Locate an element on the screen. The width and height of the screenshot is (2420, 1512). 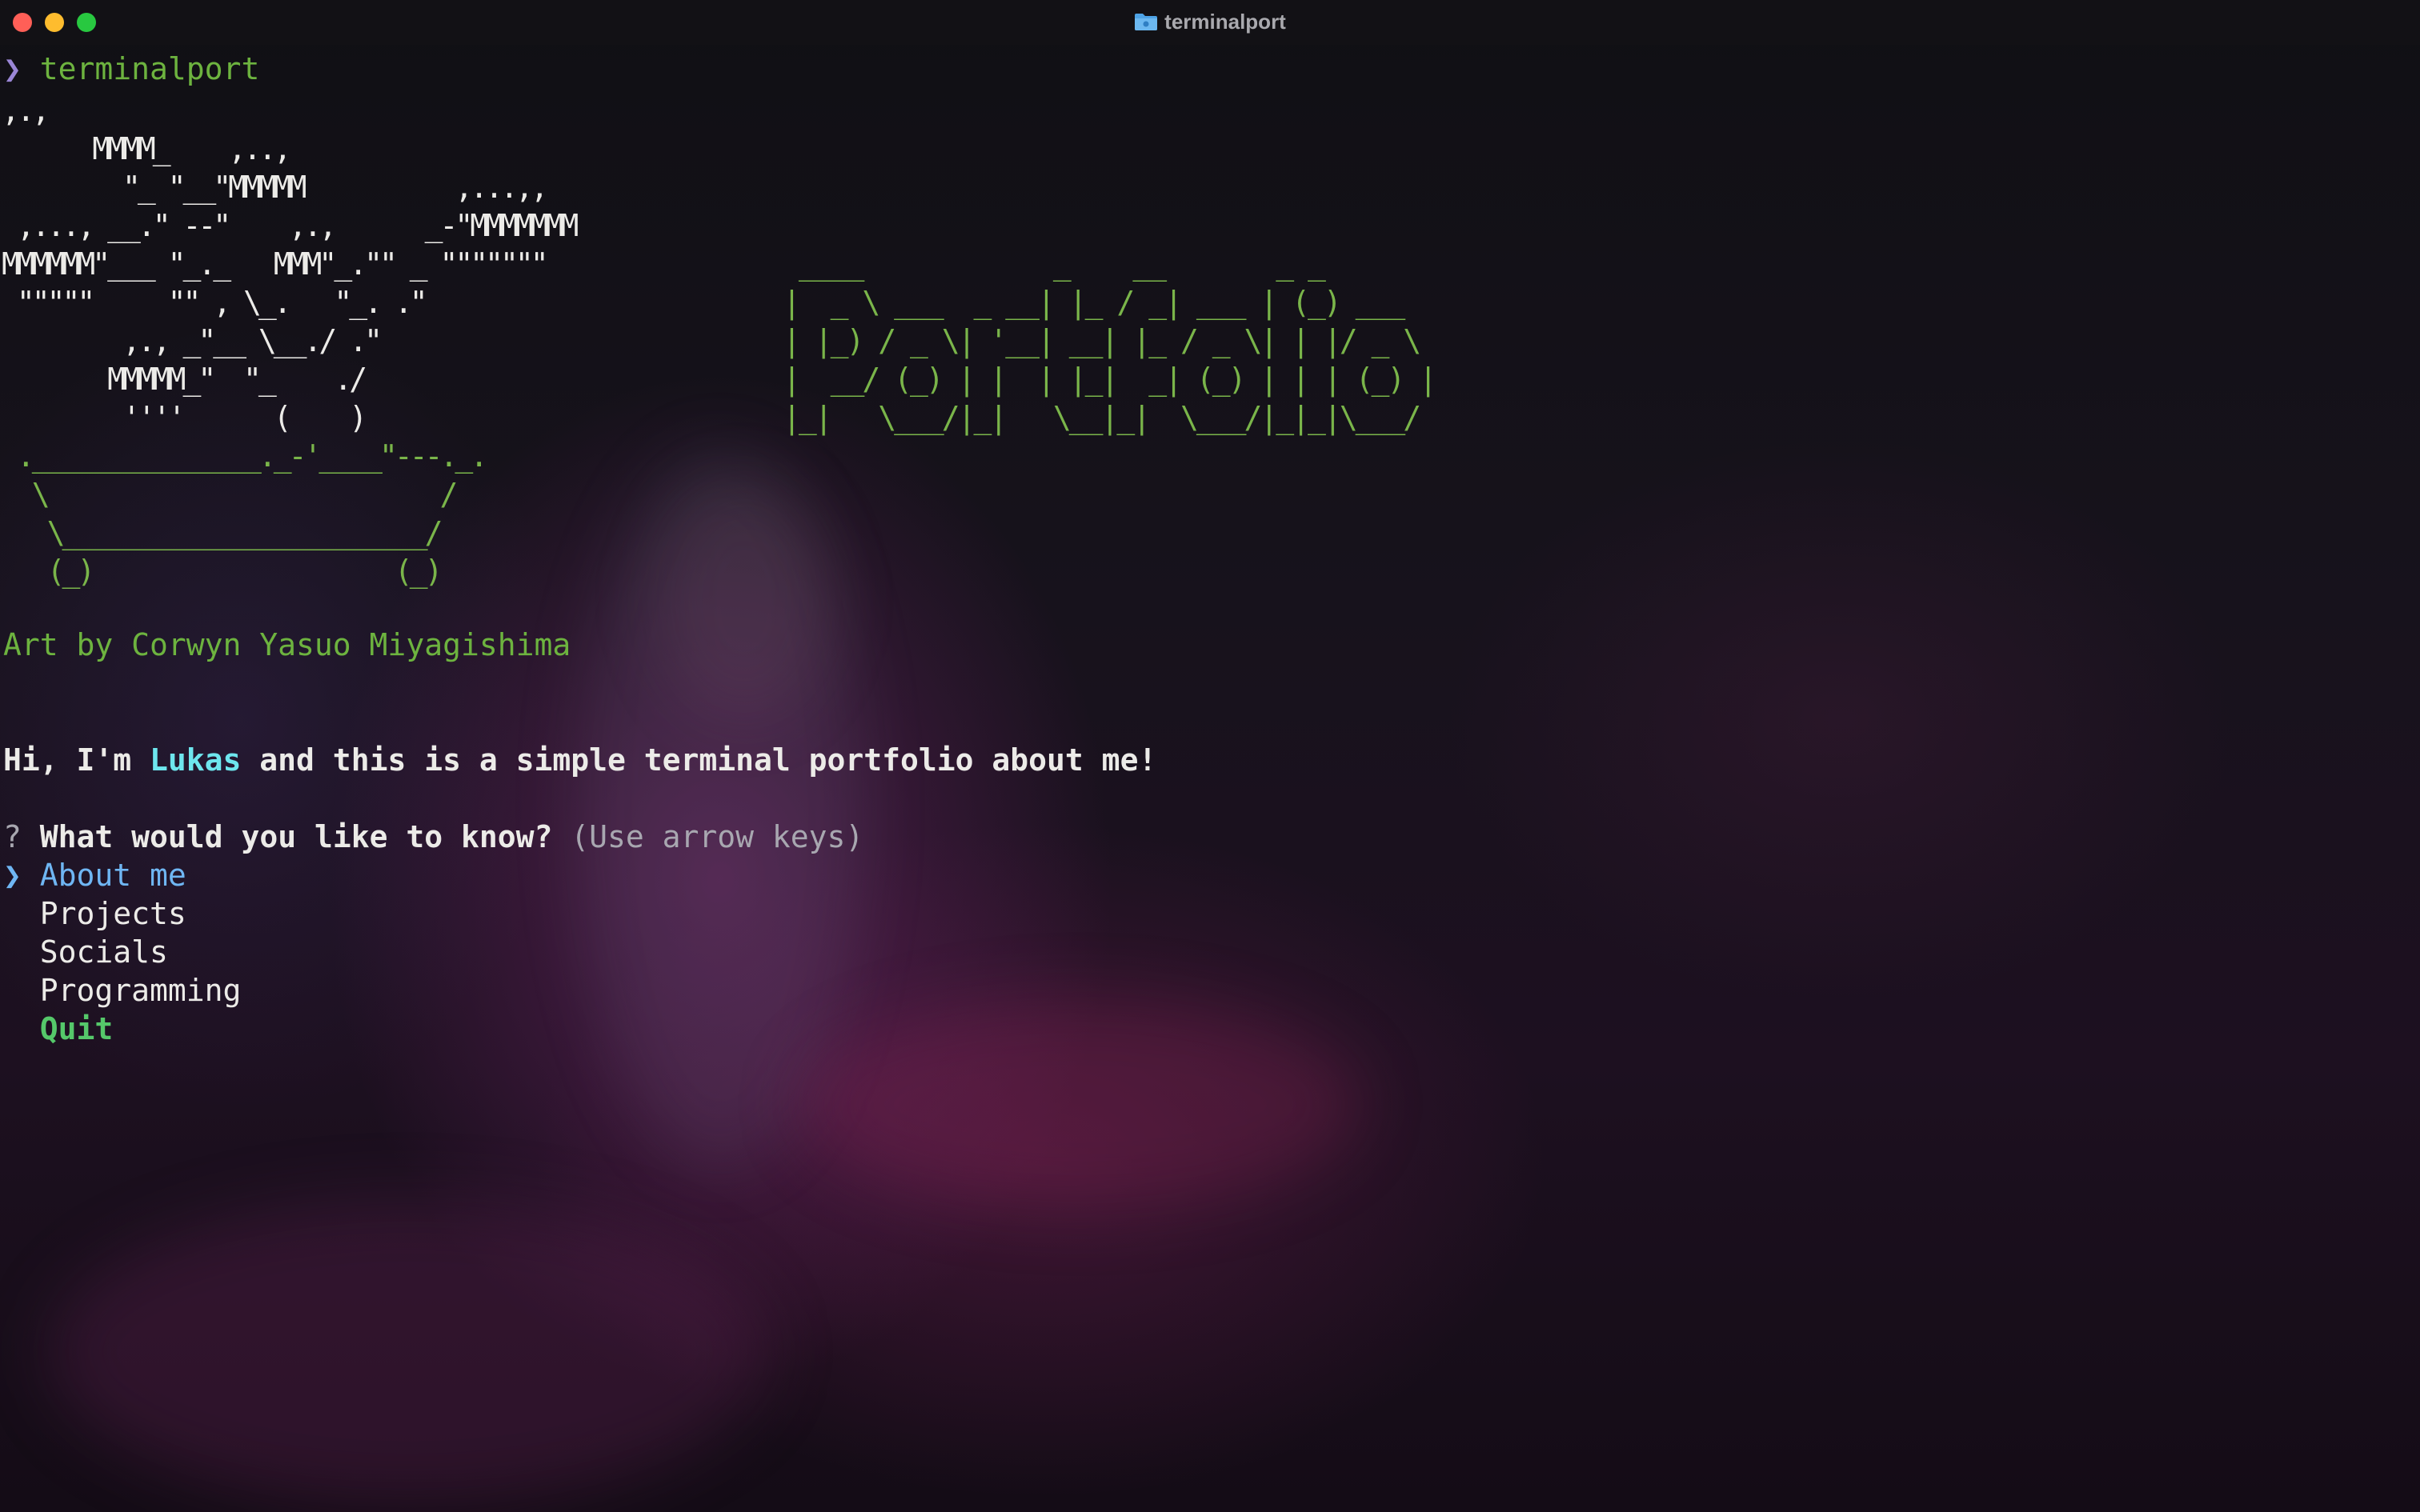
menu-item-programming: Programming is located at coordinates (122, 990).